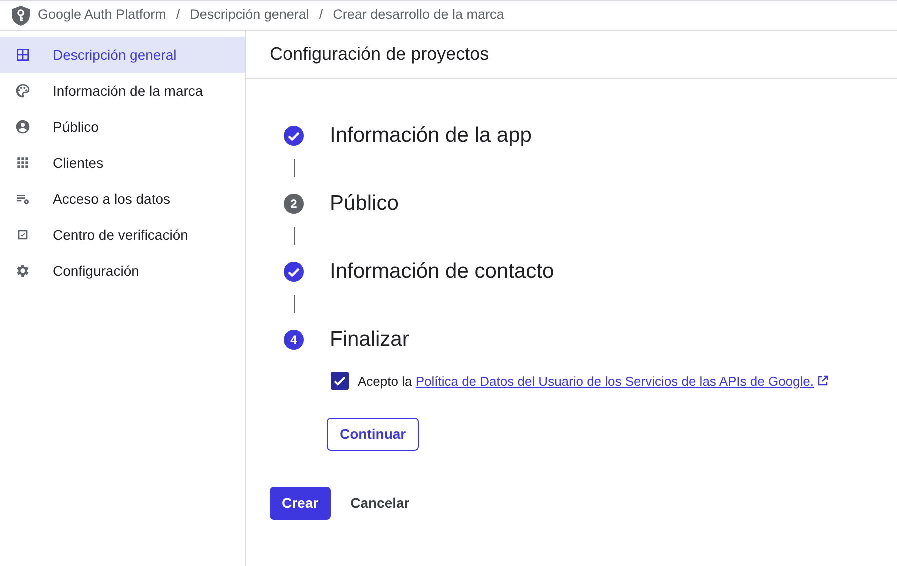  I want to click on step-title: Finalizar, so click(370, 340).